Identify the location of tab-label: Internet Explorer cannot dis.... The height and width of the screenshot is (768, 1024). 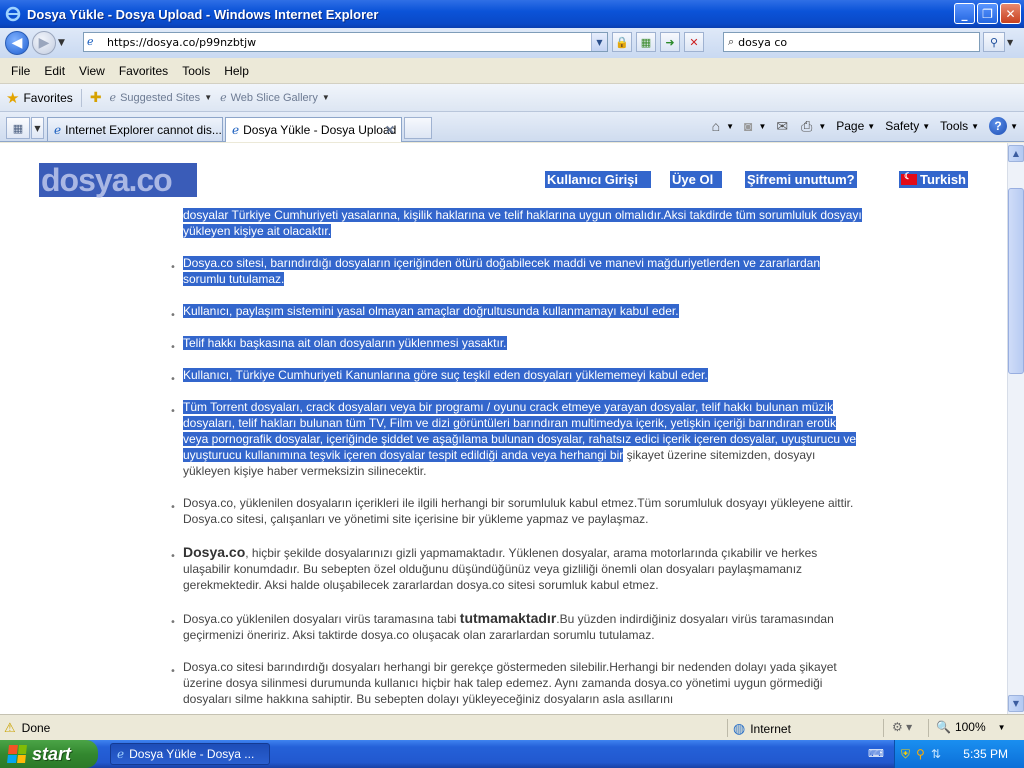
(143, 129).